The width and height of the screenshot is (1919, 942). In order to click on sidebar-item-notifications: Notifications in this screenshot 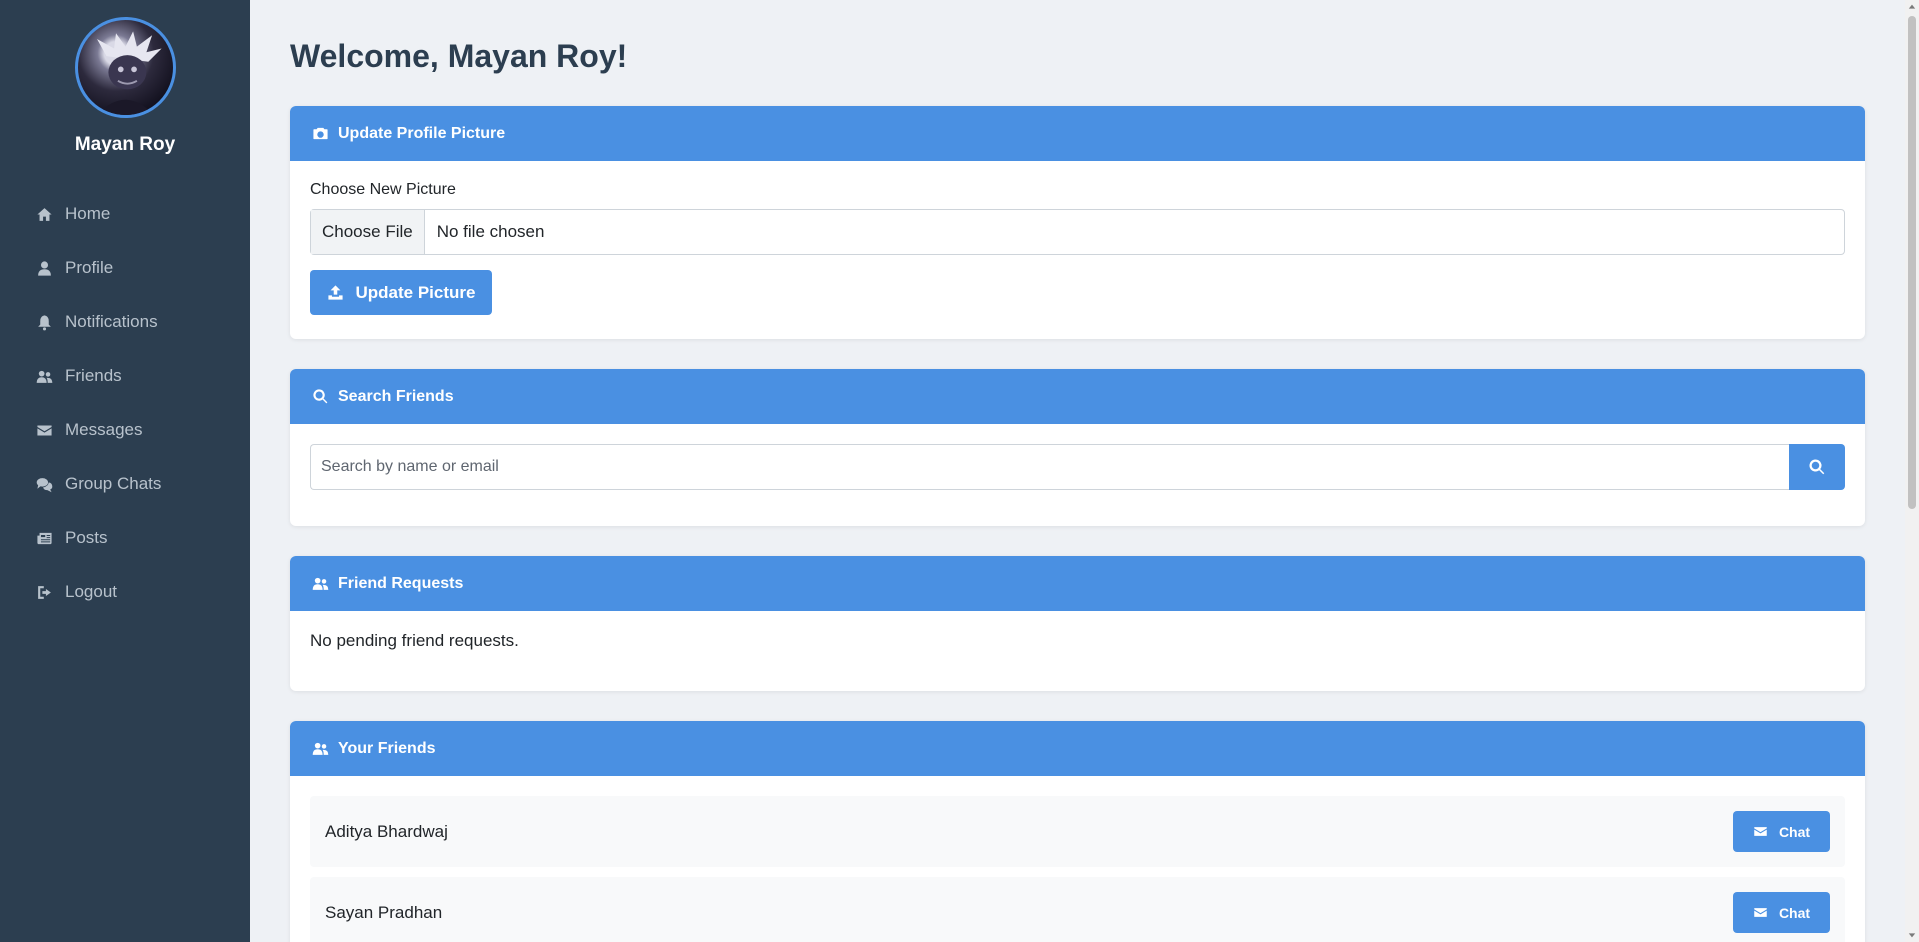, I will do `click(125, 322)`.